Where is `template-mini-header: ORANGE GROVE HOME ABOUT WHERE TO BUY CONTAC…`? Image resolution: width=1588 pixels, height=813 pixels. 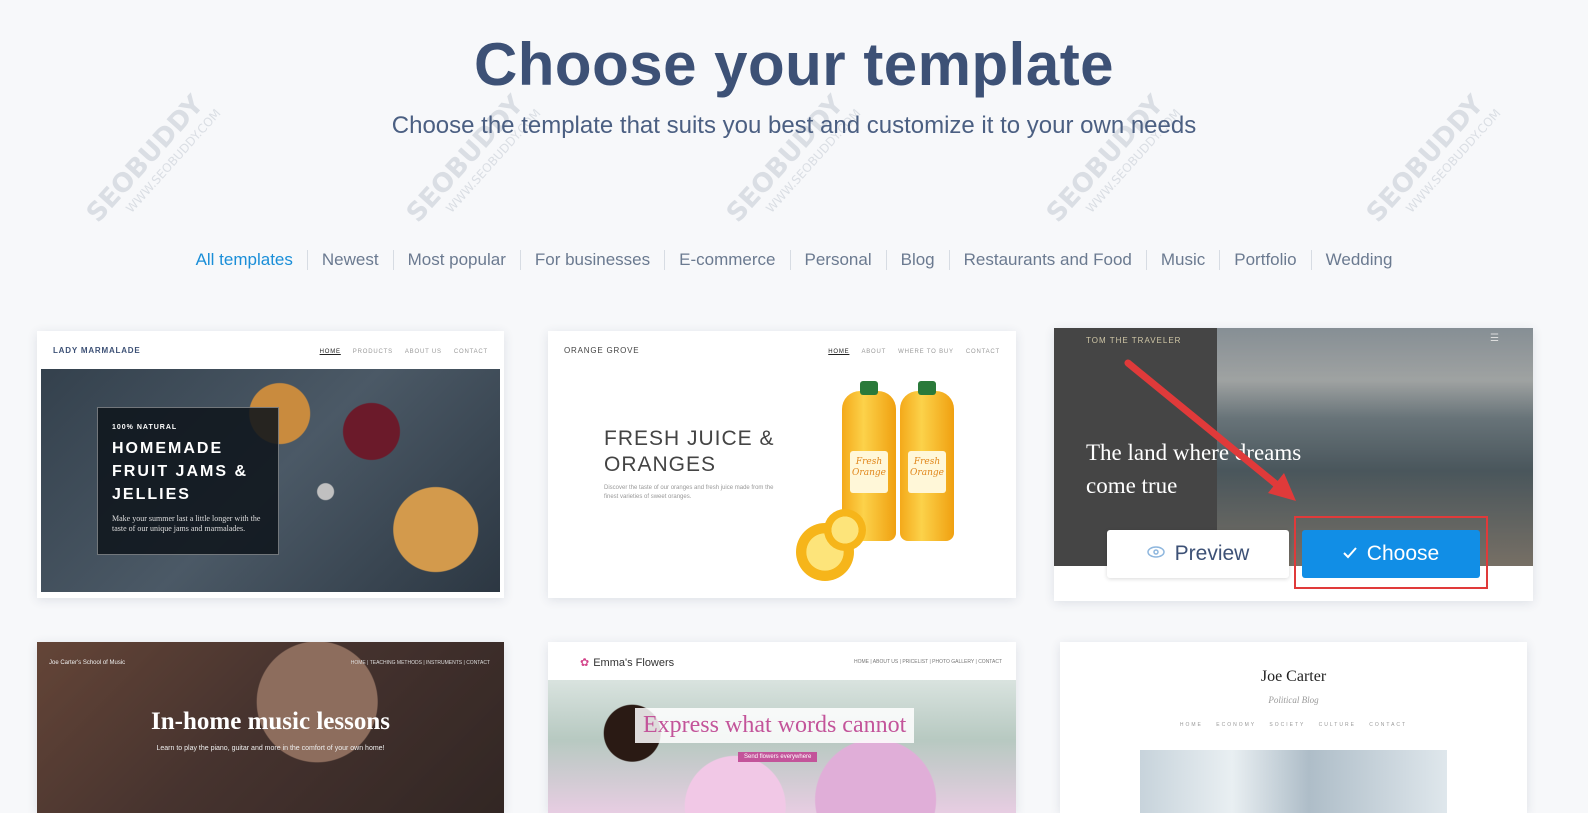
template-mini-header: ORANGE GROVE HOME ABOUT WHERE TO BUY CONTAC… is located at coordinates (782, 350).